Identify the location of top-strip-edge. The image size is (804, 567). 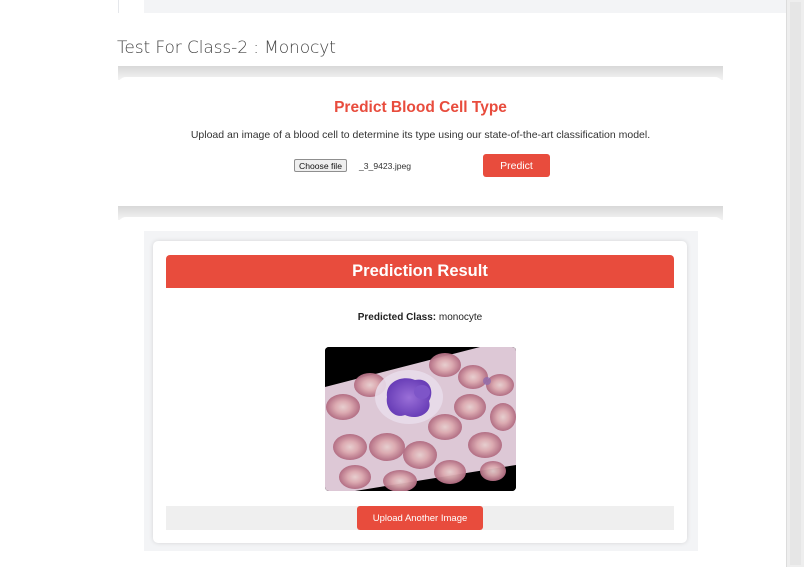
(118, 6).